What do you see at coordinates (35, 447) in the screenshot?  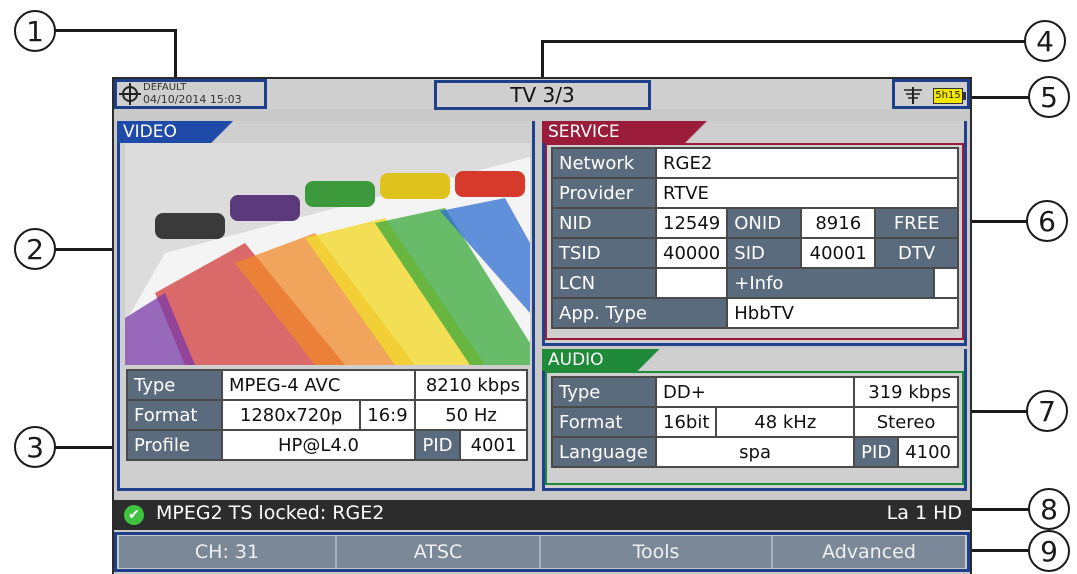 I see `callout-3: 3` at bounding box center [35, 447].